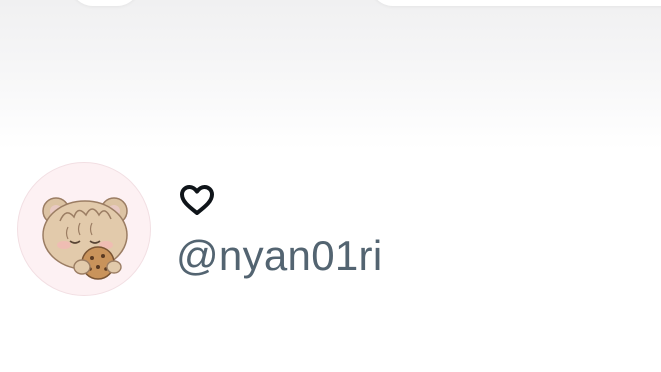  Describe the element at coordinates (515, 3) in the screenshot. I see `top-right-shape` at that location.